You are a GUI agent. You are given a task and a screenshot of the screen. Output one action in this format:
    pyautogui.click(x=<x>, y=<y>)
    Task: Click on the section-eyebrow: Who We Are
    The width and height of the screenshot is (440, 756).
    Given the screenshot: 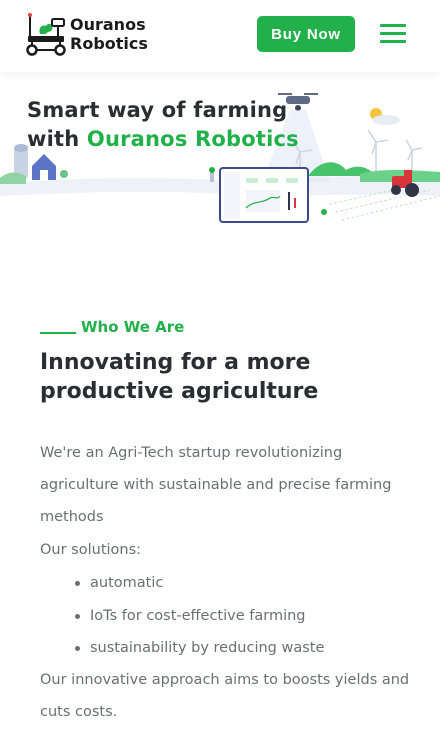 What is the action you would take?
    pyautogui.click(x=112, y=327)
    